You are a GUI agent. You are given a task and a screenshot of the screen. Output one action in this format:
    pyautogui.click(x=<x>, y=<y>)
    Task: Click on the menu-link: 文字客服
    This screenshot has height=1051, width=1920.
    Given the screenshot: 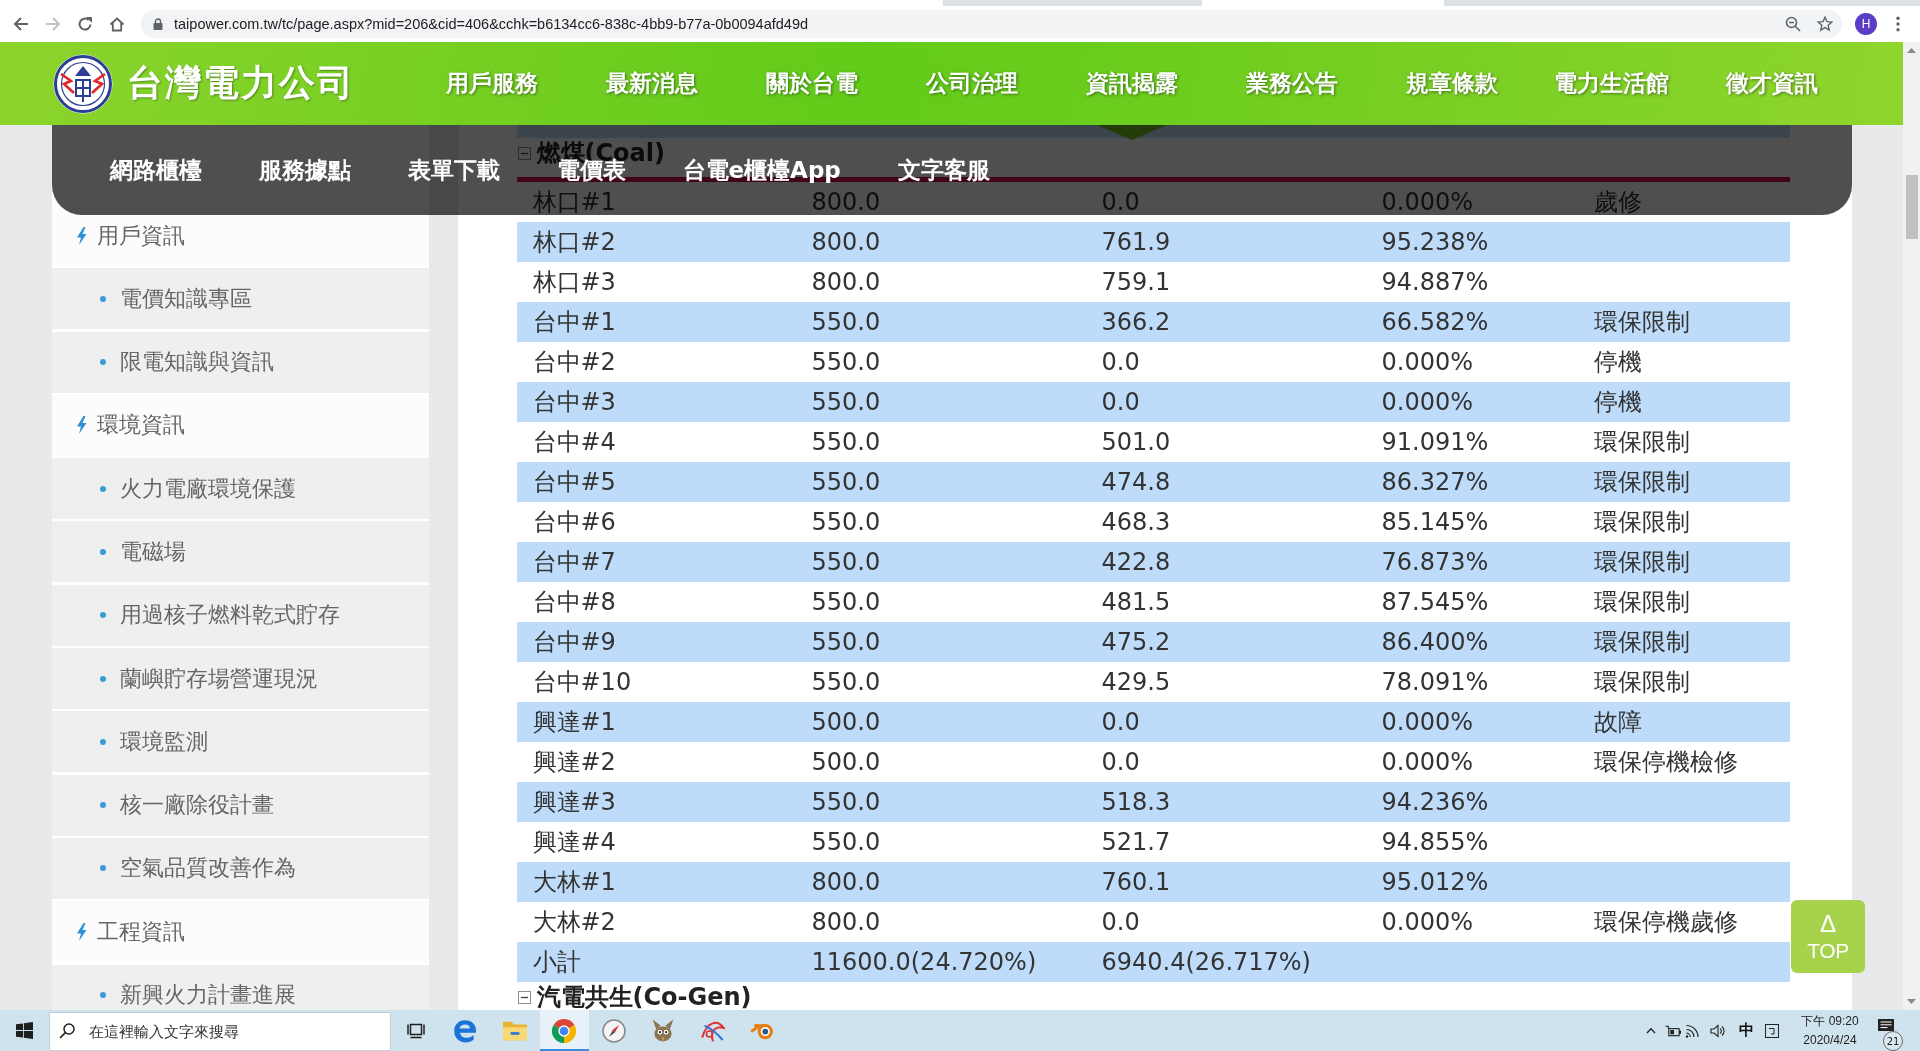 What is the action you would take?
    pyautogui.click(x=943, y=170)
    